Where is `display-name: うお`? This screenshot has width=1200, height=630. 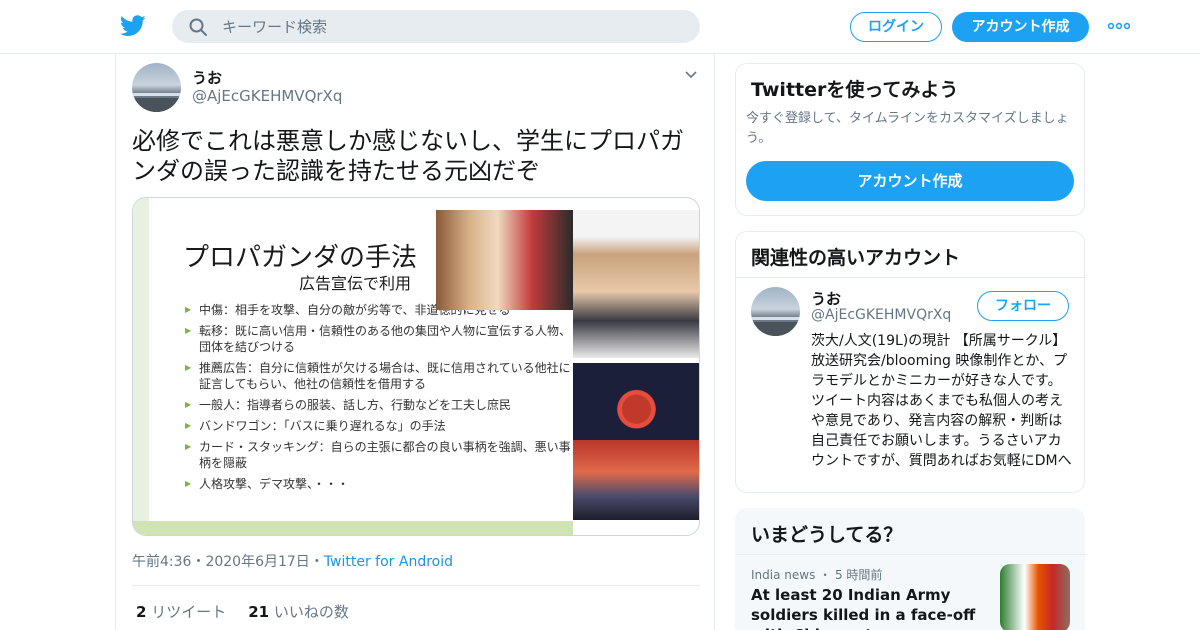 display-name: うお is located at coordinates (207, 77).